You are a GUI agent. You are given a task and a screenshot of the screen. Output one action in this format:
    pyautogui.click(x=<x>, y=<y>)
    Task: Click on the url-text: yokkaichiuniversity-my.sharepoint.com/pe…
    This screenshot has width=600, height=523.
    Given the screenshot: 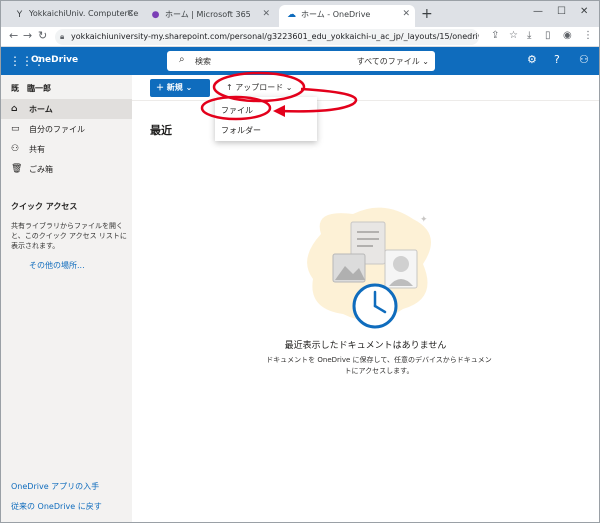 What is the action you would take?
    pyautogui.click(x=275, y=36)
    